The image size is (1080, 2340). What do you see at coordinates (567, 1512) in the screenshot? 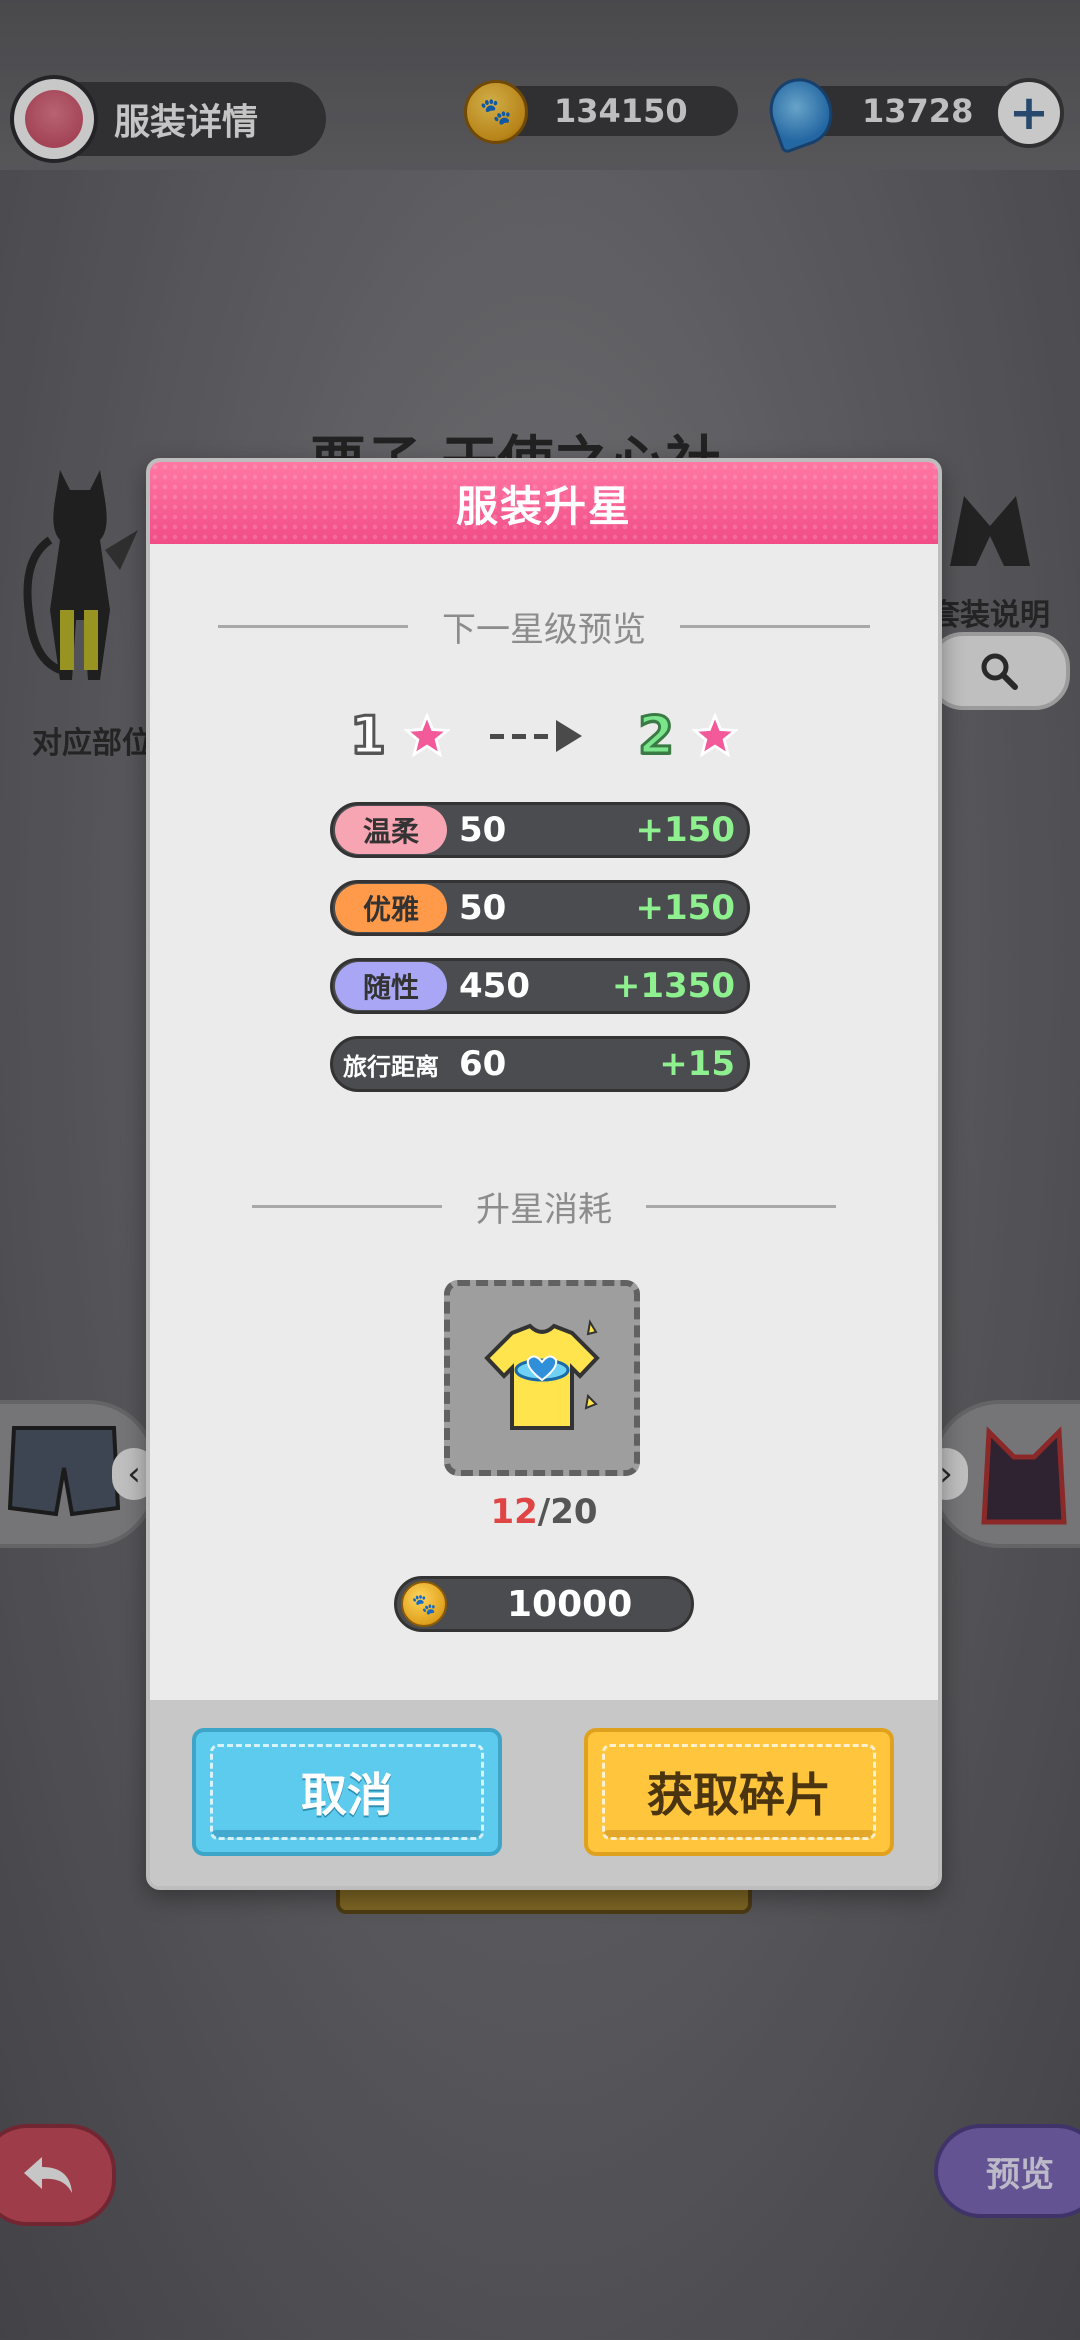
I see `shard-required: /20` at bounding box center [567, 1512].